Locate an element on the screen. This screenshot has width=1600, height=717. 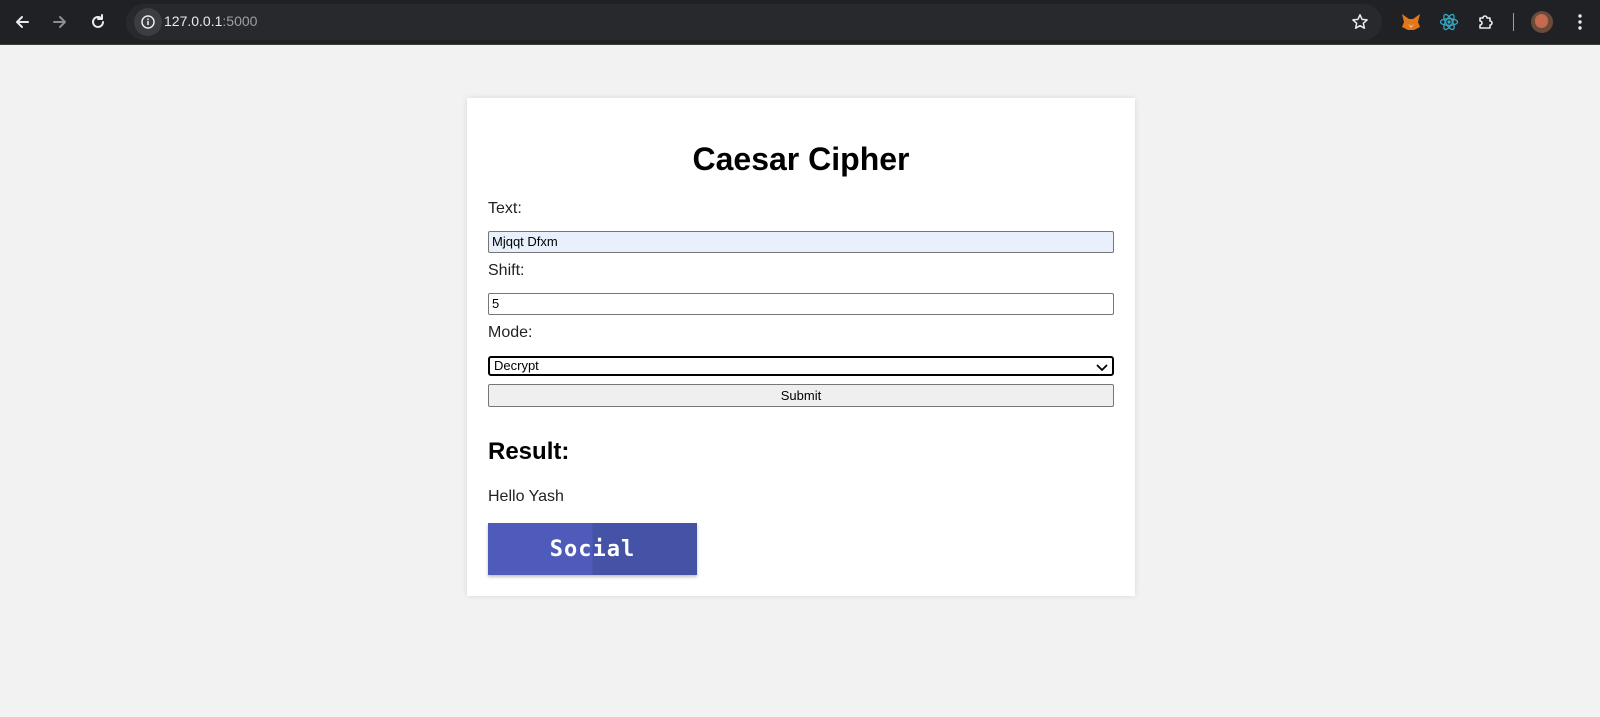
toolbar-divider is located at coordinates (1513, 22).